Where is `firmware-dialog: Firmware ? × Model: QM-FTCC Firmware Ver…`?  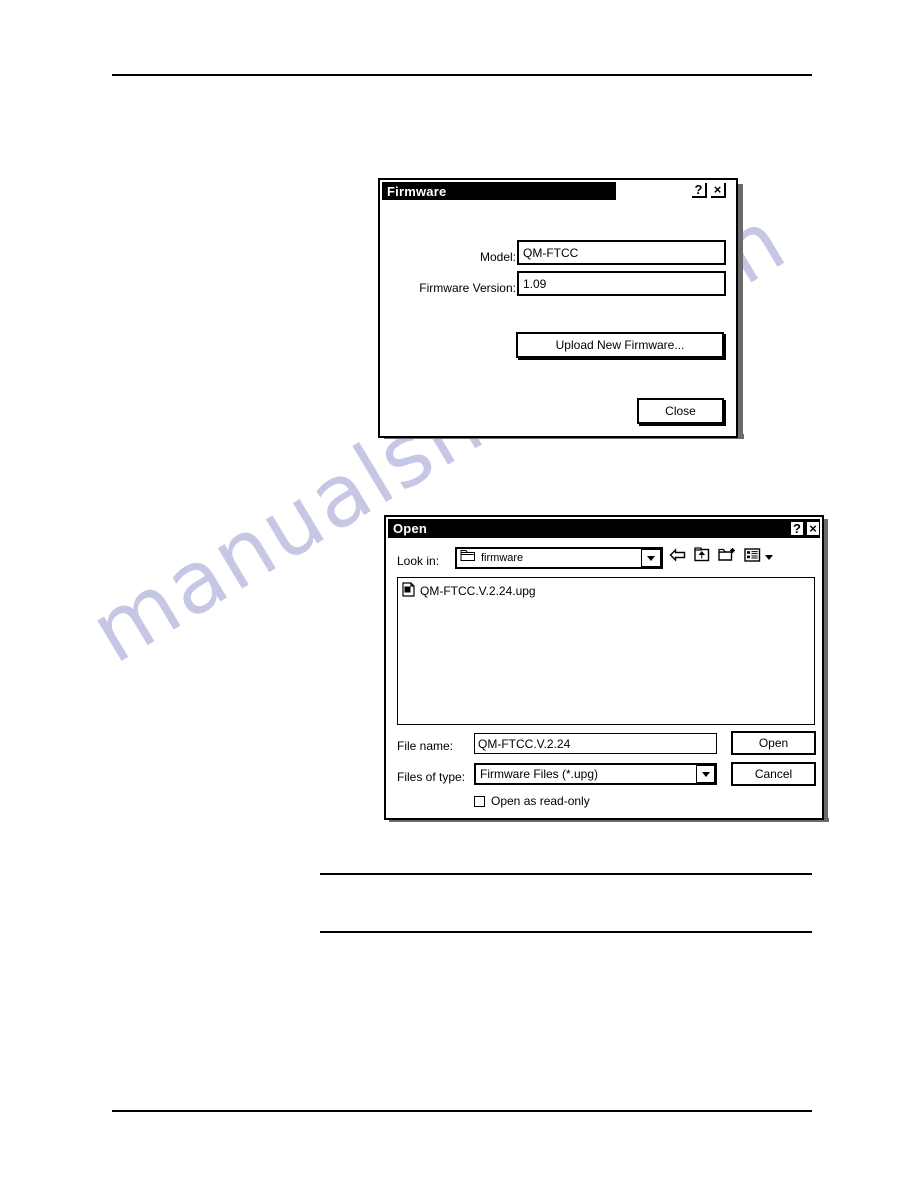
firmware-dialog: Firmware ? × Model: QM-FTCC Firmware Ver… is located at coordinates (558, 308).